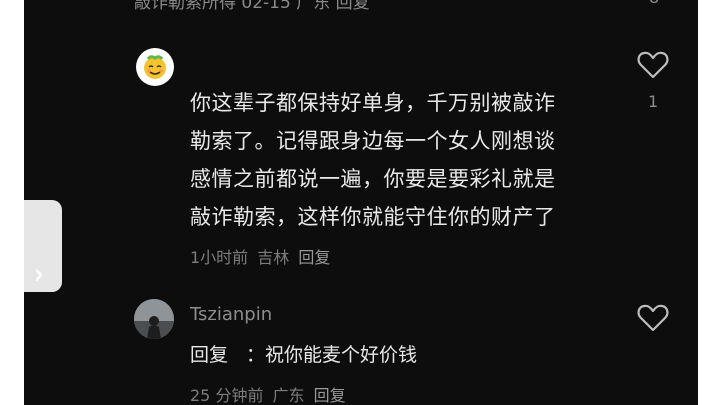 This screenshot has width=720, height=405. Describe the element at coordinates (273, 257) in the screenshot. I see `comment-location: 吉林` at that location.